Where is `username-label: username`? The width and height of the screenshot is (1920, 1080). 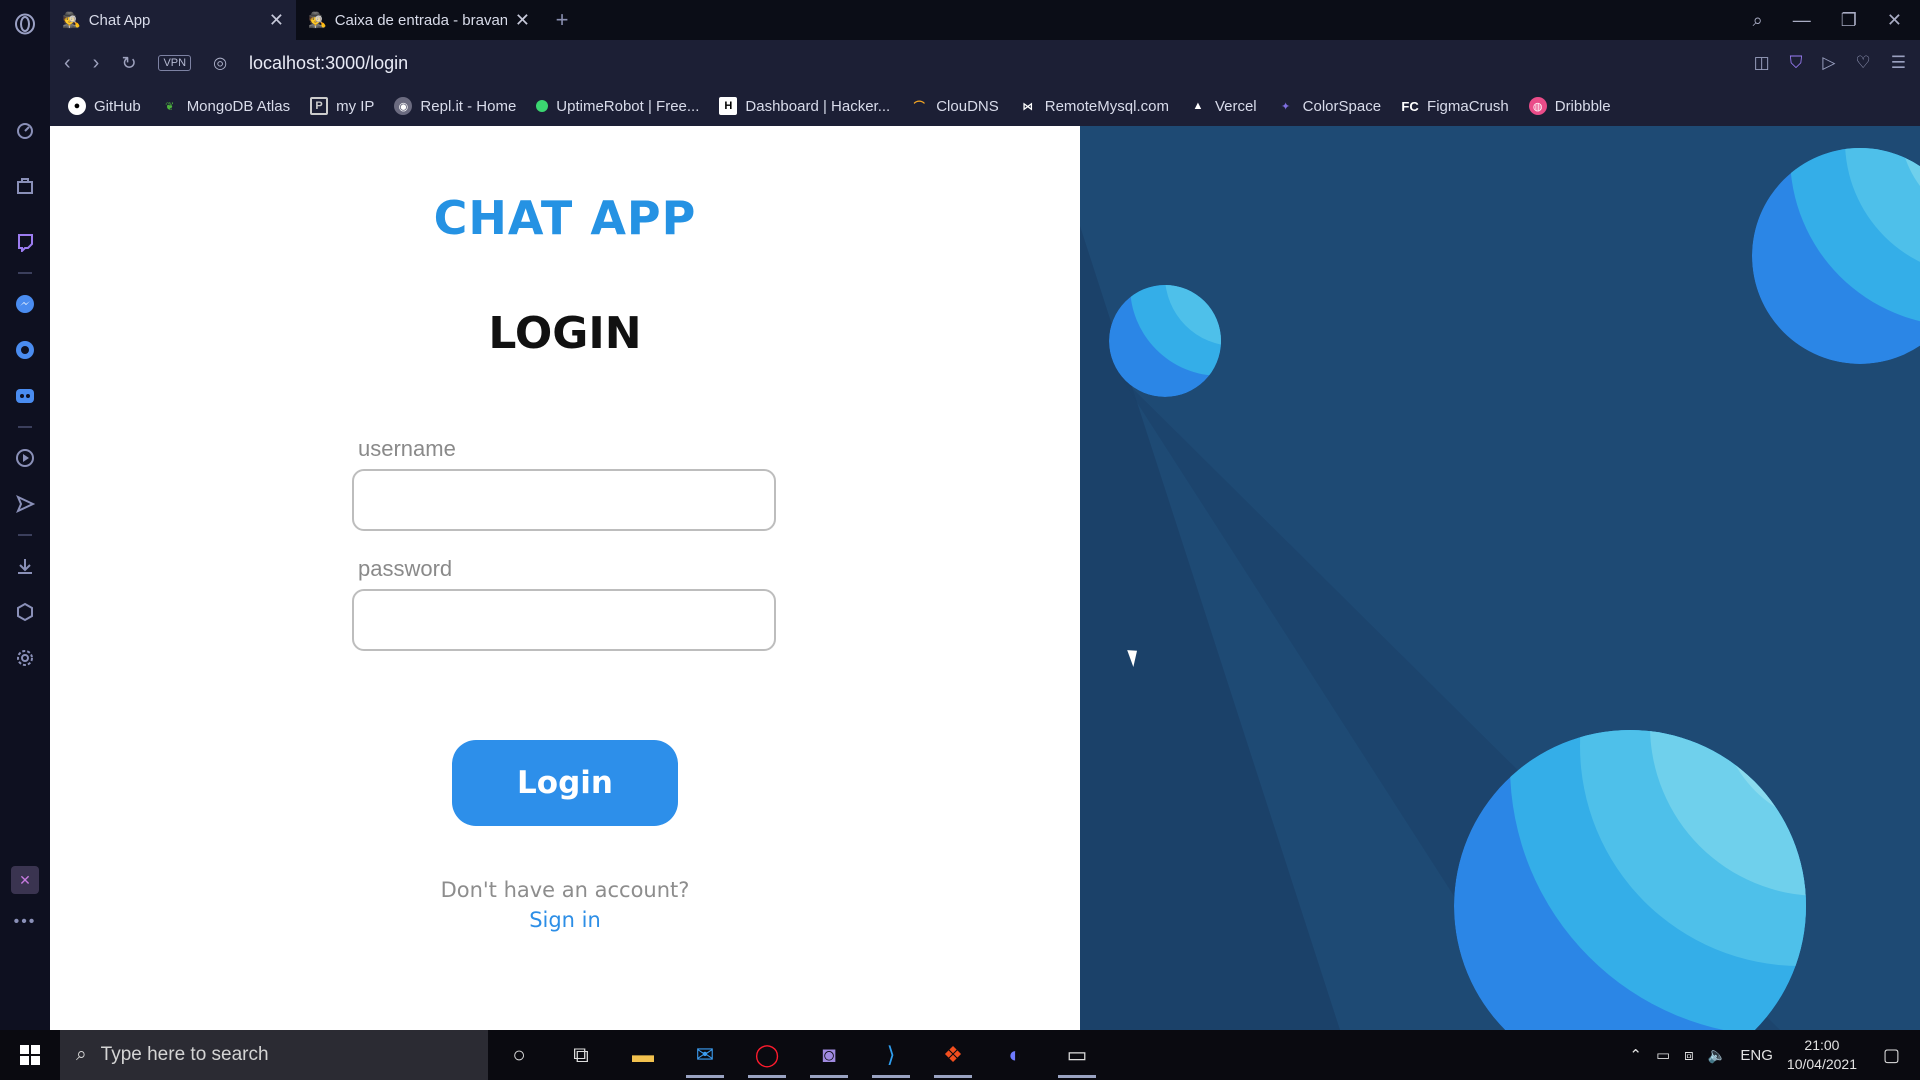
username-label: username is located at coordinates (407, 448).